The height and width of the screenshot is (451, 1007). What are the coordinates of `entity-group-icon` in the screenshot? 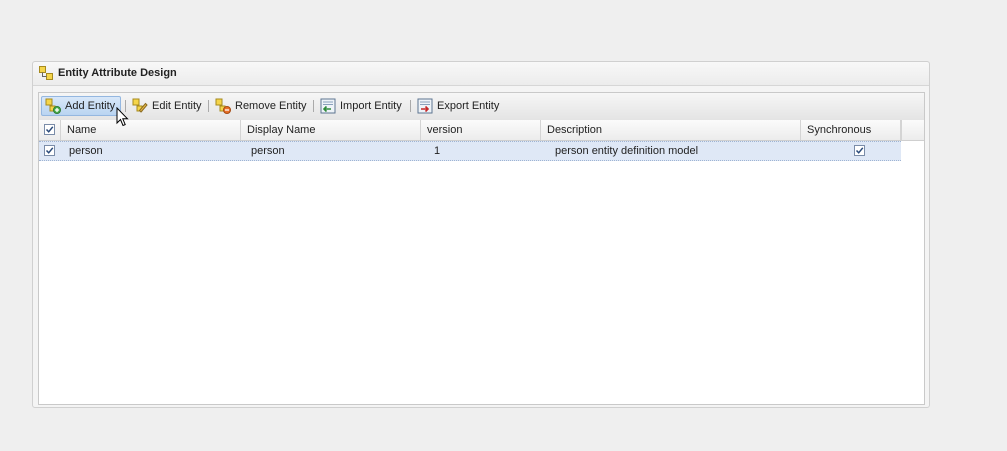 It's located at (46, 73).